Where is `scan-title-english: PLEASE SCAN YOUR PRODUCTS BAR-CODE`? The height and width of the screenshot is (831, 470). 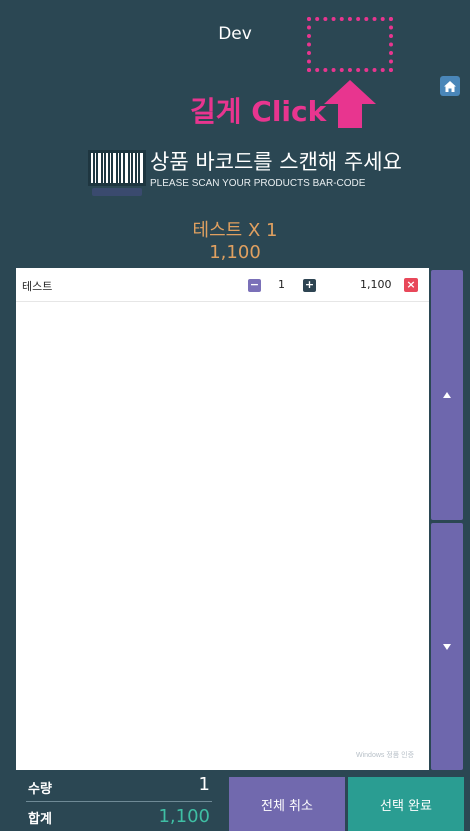
scan-title-english: PLEASE SCAN YOUR PRODUCTS BAR-CODE is located at coordinates (258, 183).